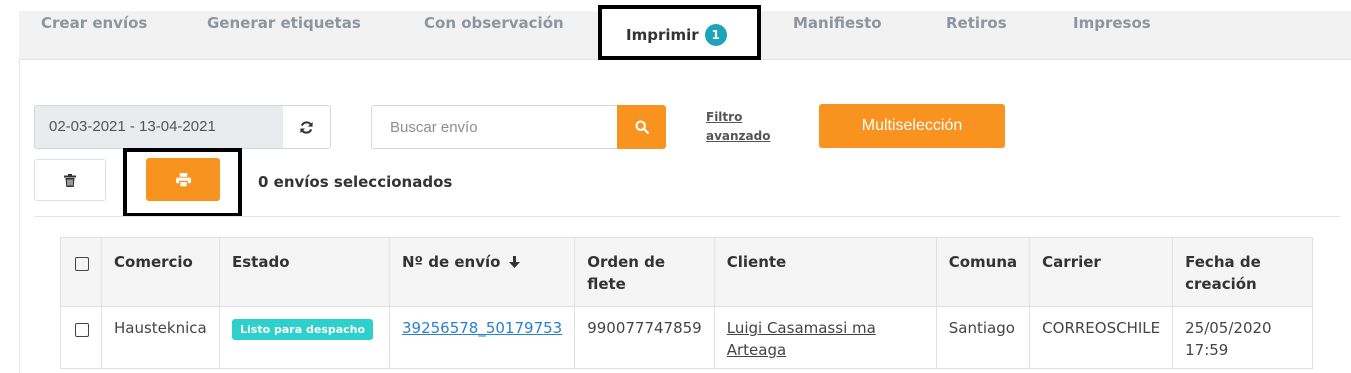 The image size is (1351, 373). I want to click on delete-button, so click(70, 180).